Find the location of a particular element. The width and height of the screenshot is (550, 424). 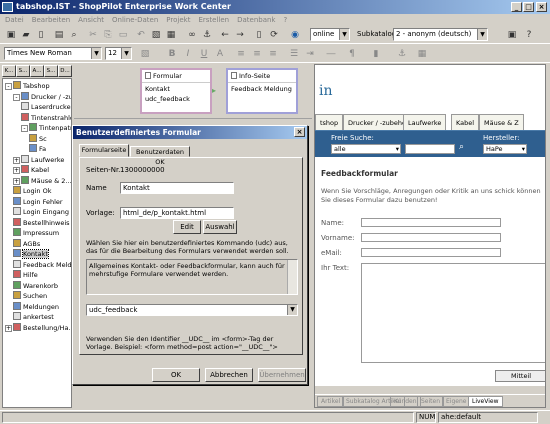

new-icon: ▯ is located at coordinates (41, 35).